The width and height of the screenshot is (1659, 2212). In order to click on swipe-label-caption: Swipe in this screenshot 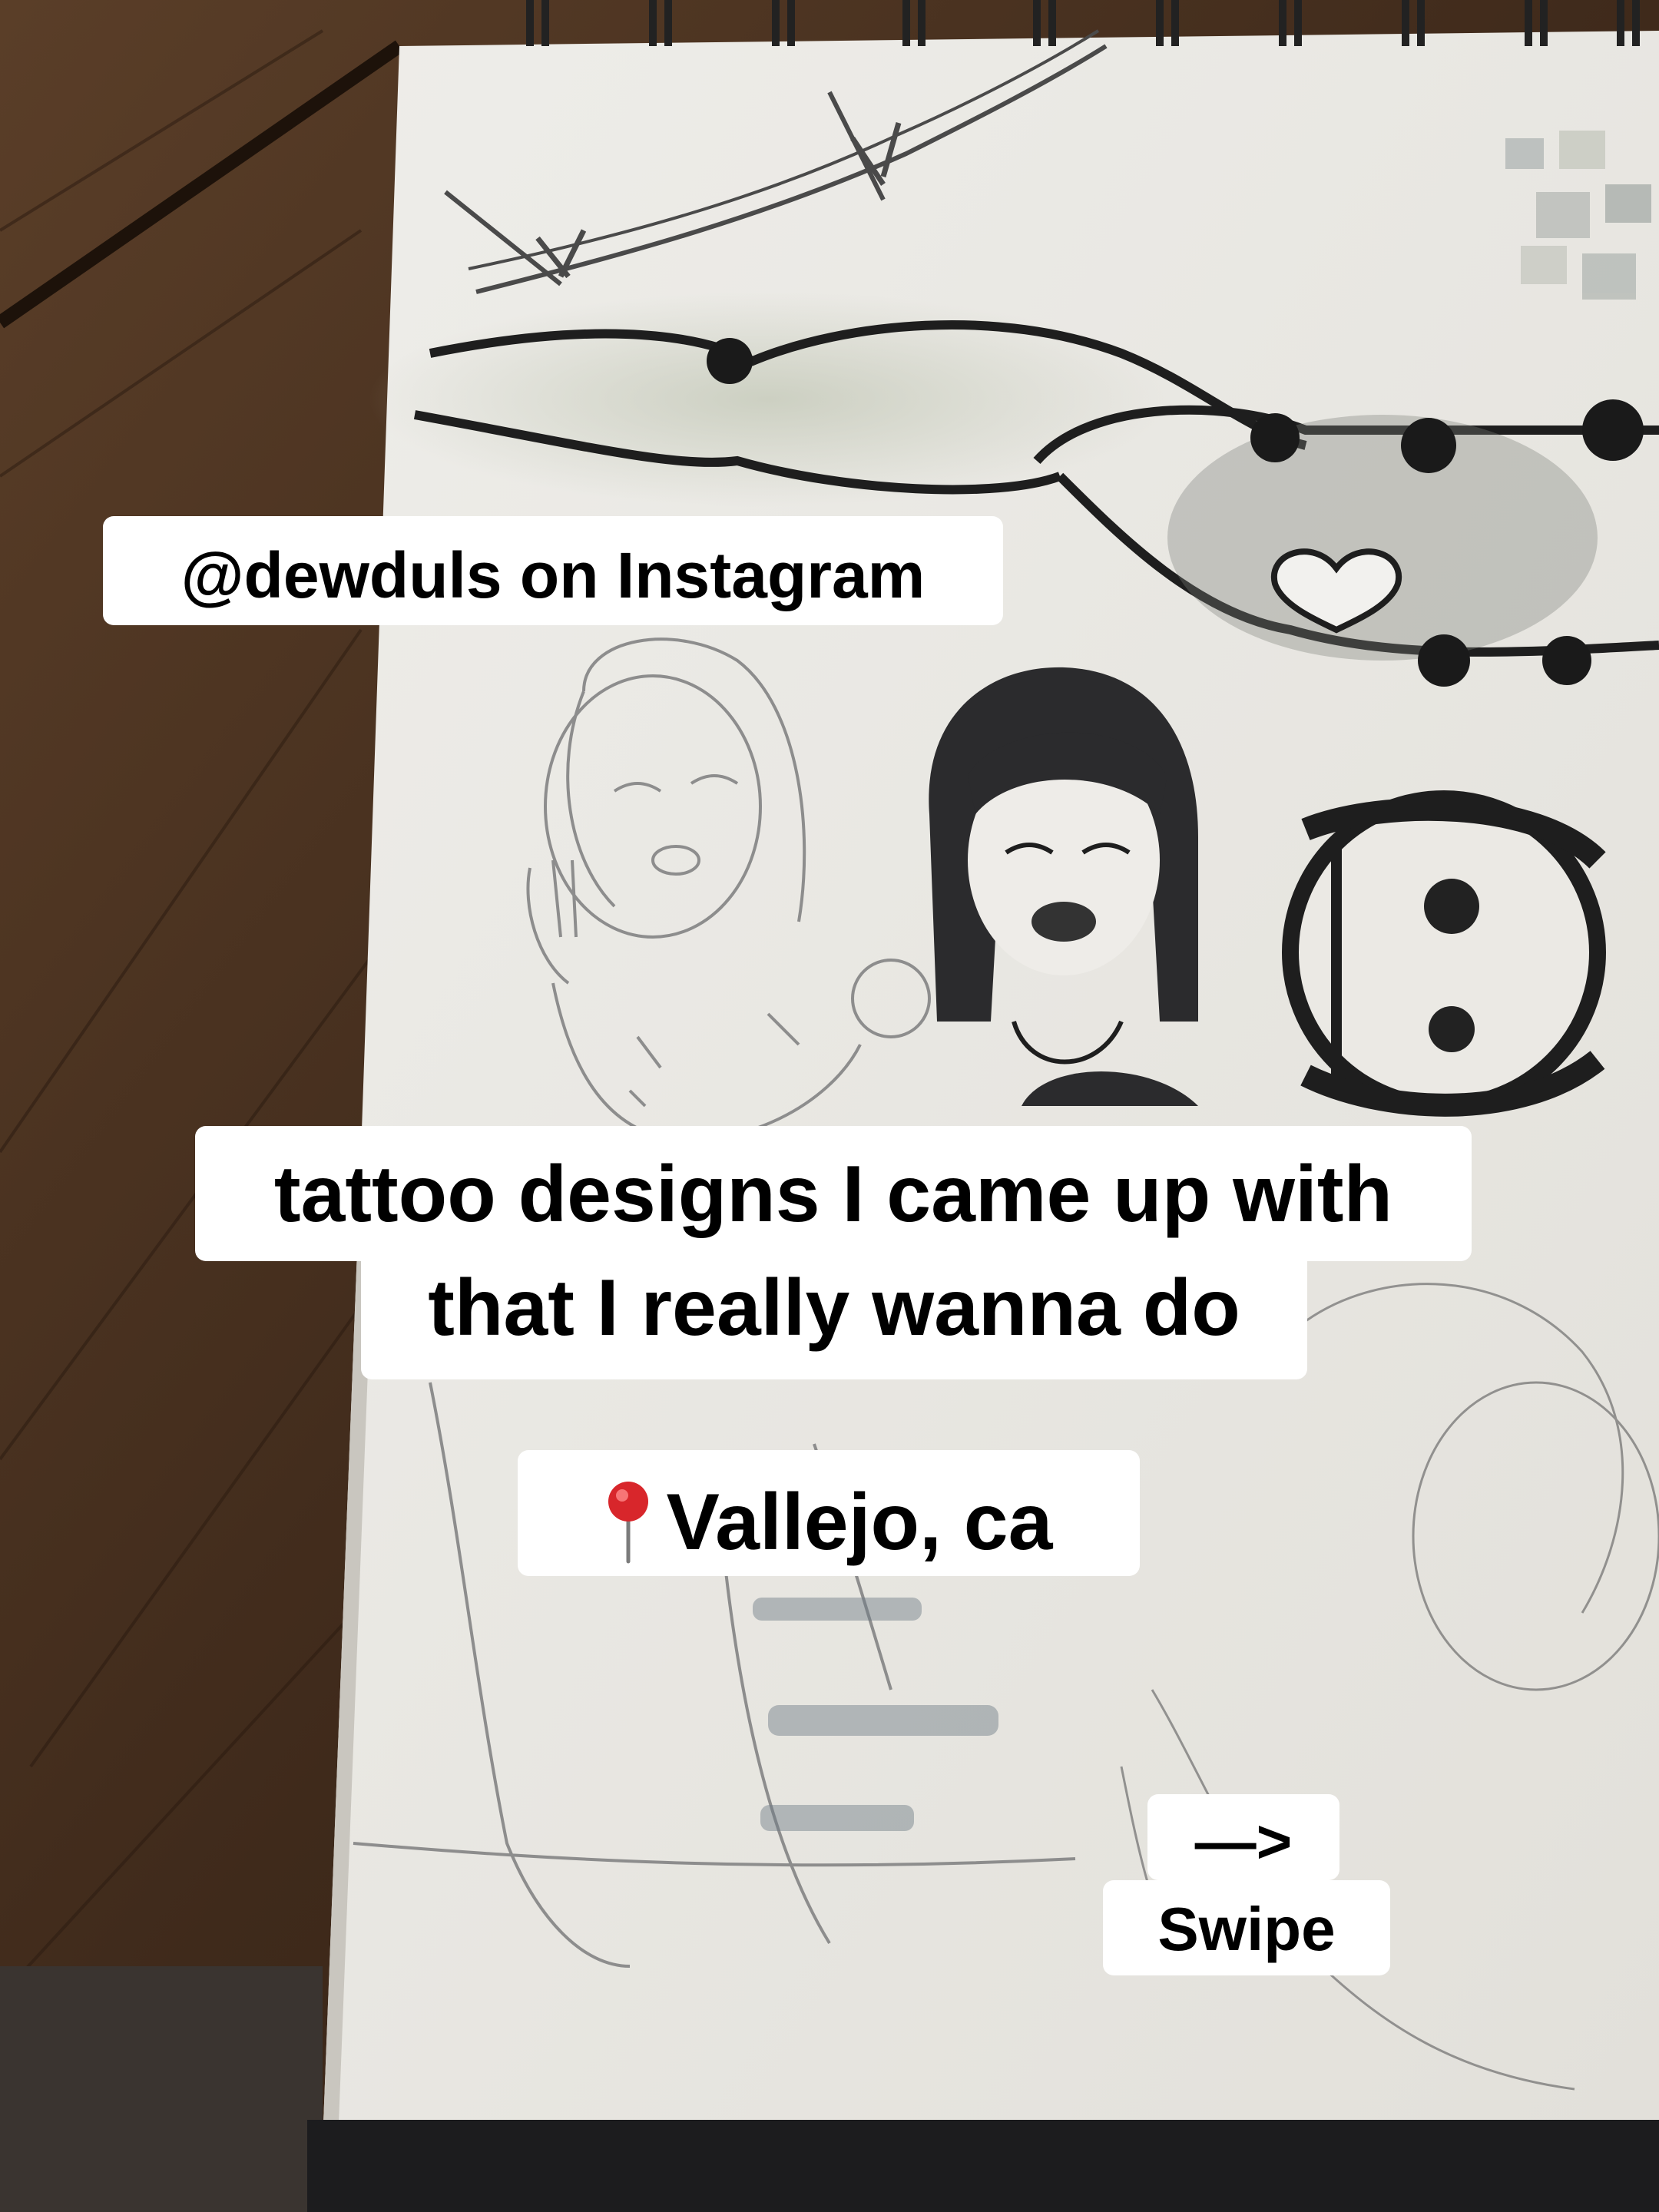, I will do `click(1247, 1927)`.